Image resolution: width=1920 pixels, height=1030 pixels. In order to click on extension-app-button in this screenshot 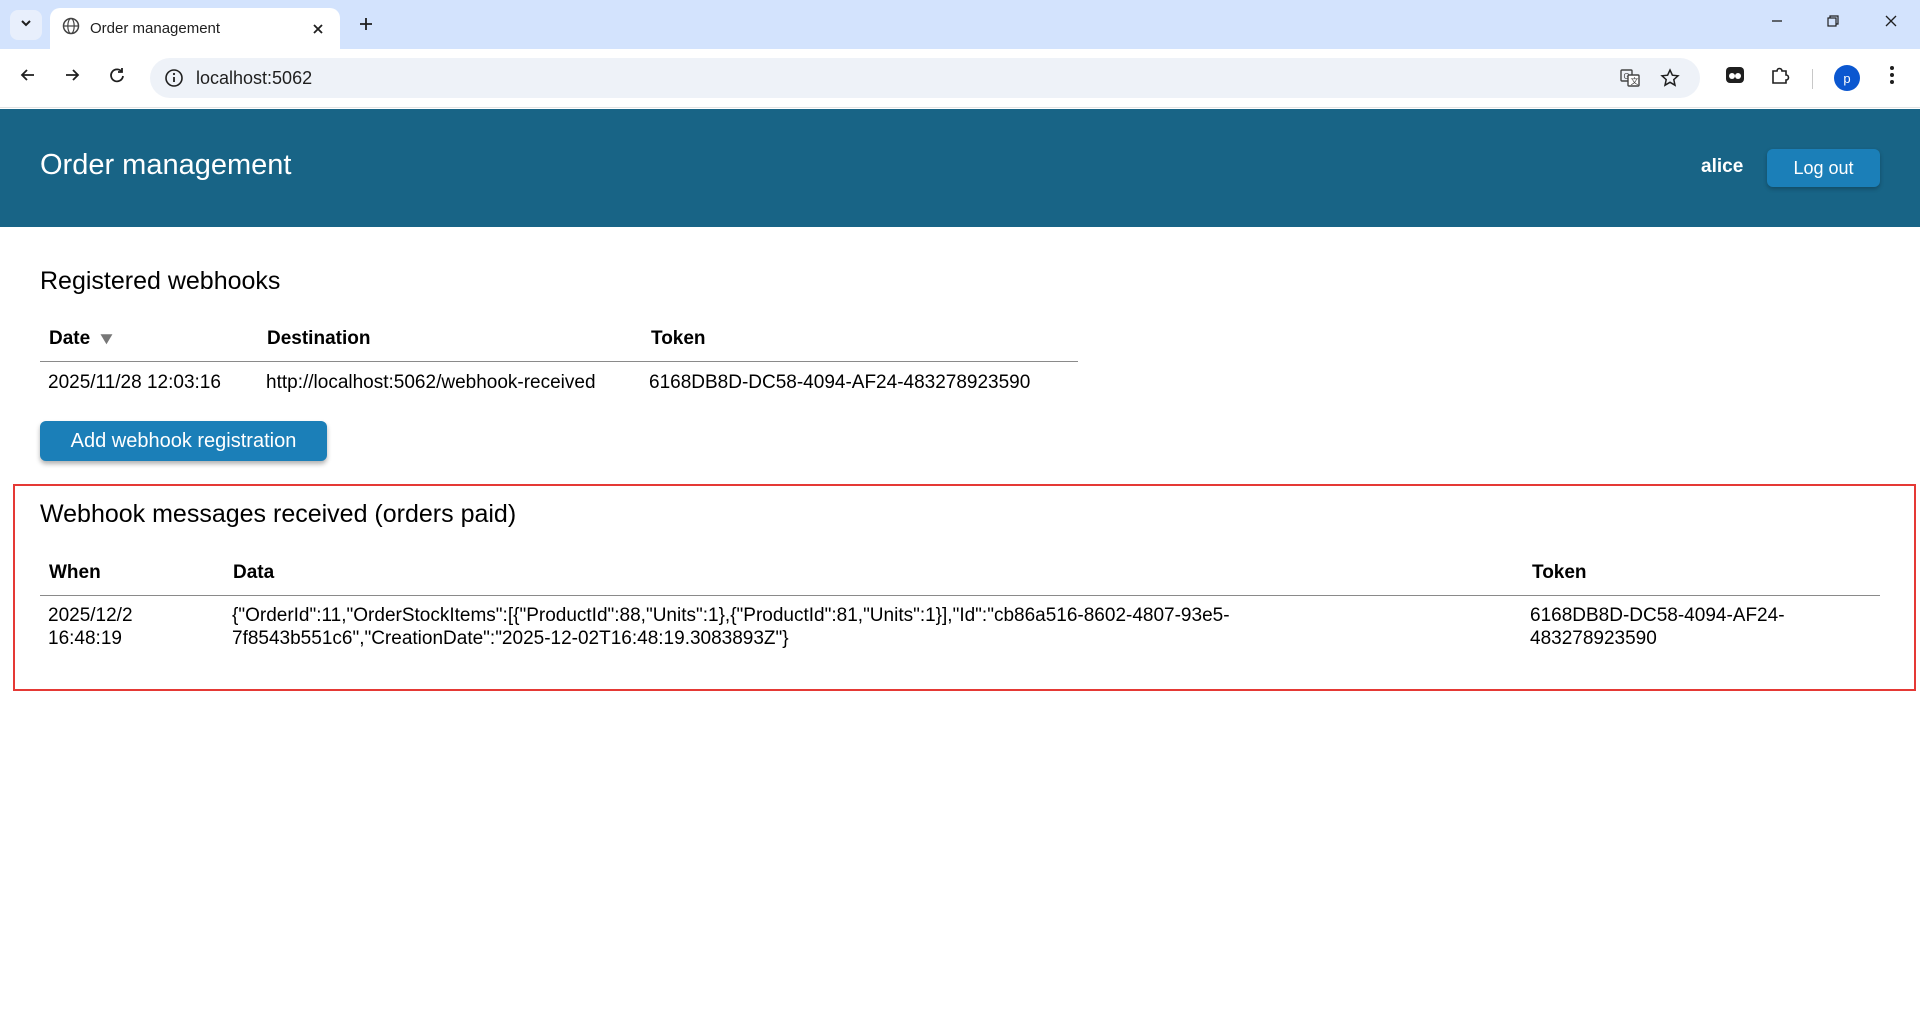, I will do `click(1735, 77)`.